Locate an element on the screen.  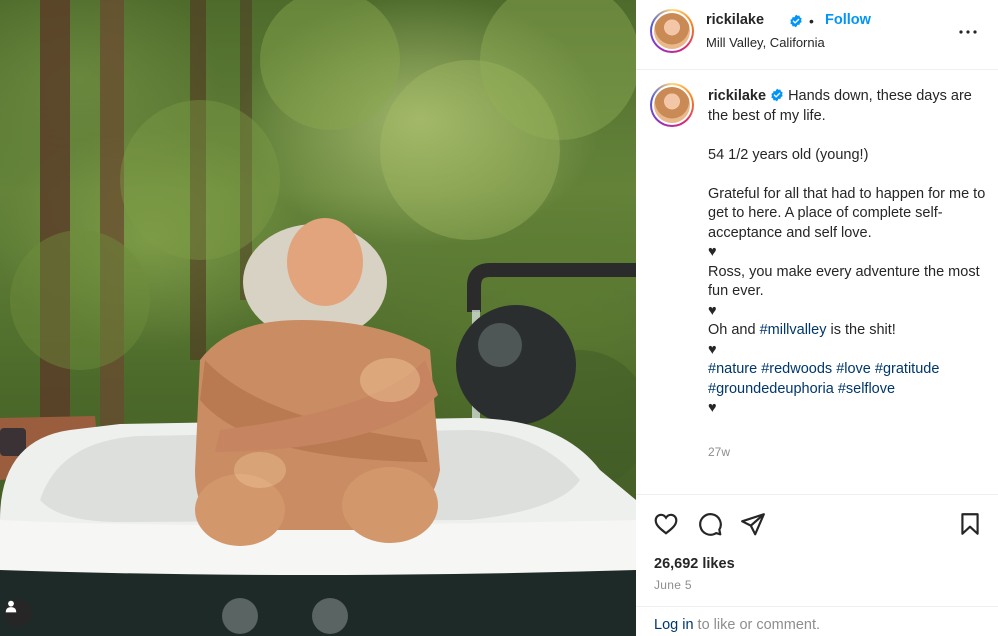
post-timestamp: 27w is located at coordinates (719, 452).